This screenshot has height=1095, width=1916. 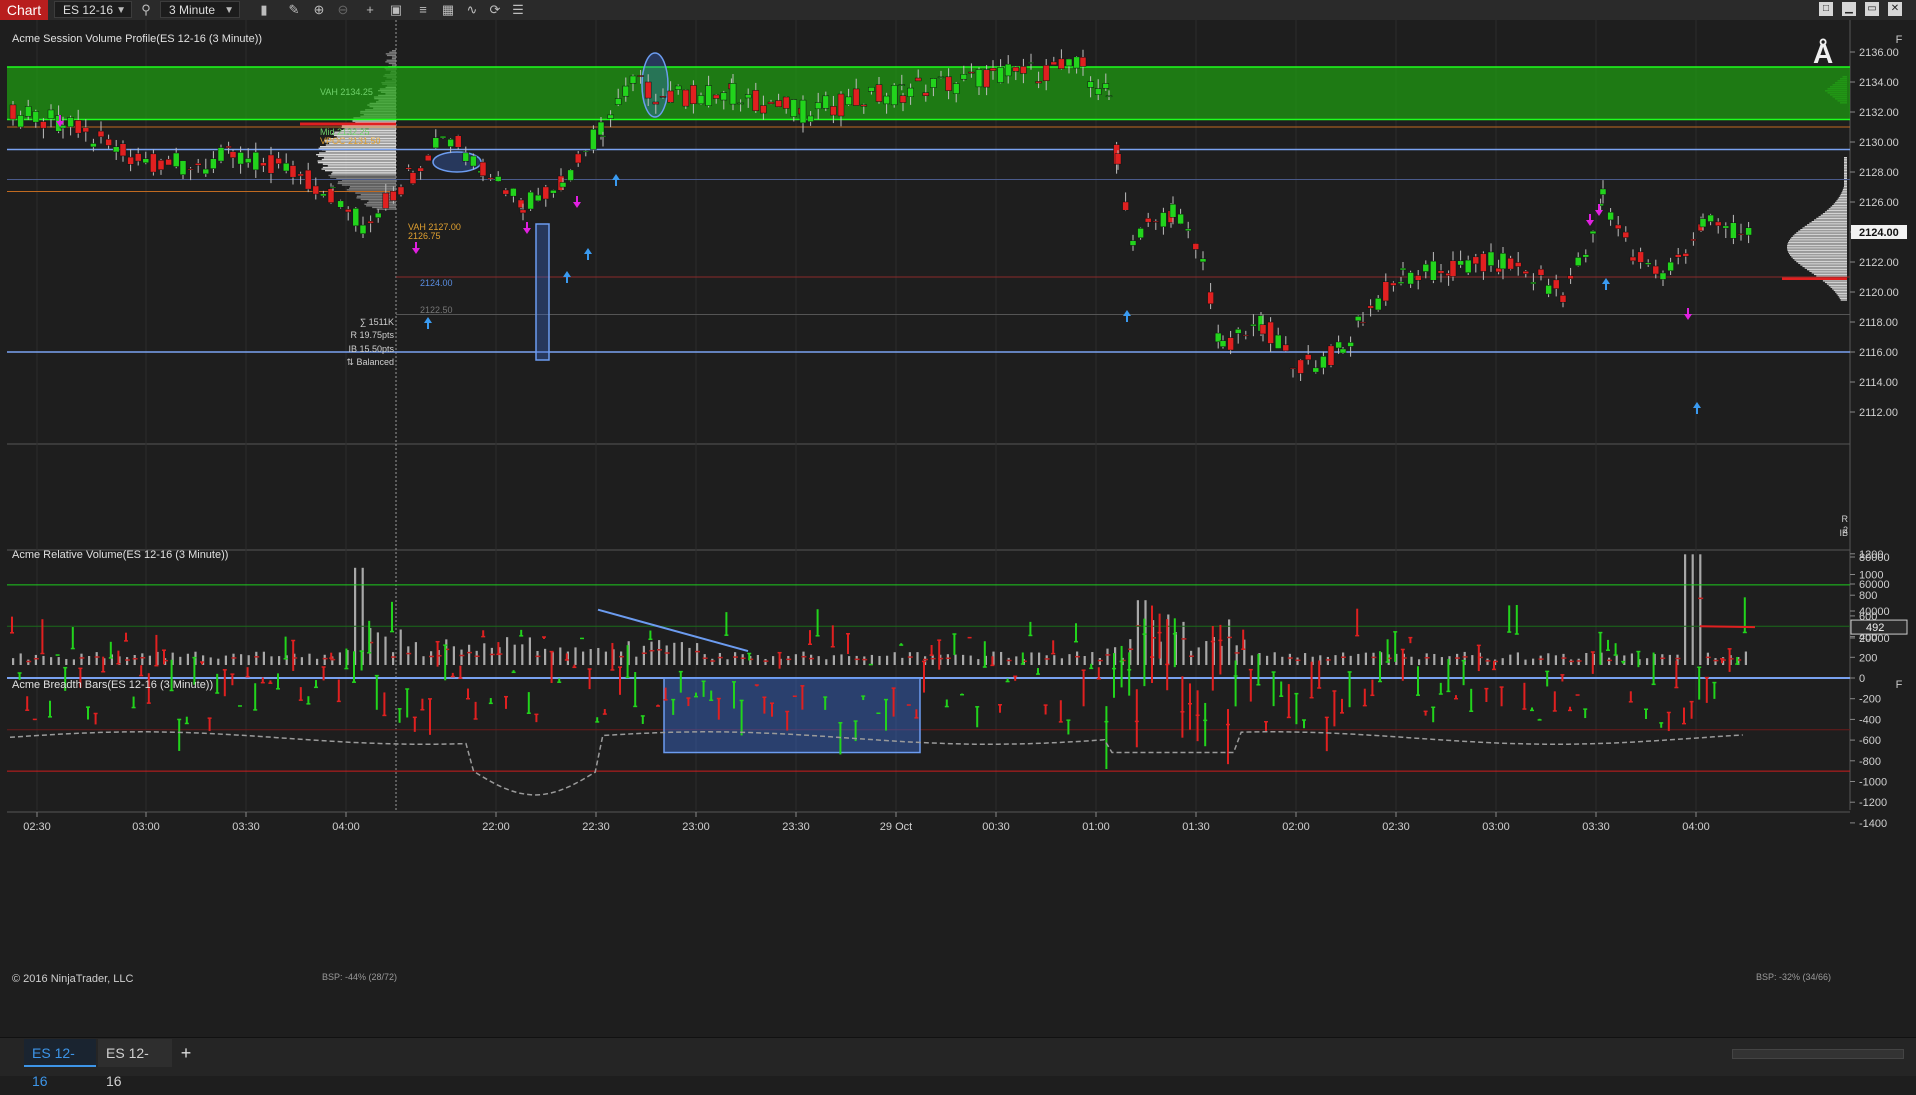 What do you see at coordinates (518, 10) in the screenshot?
I see `properties-icon: ☰` at bounding box center [518, 10].